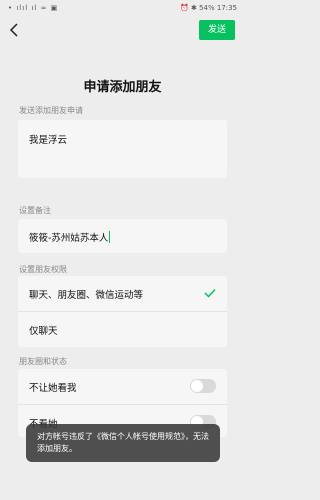 The image size is (320, 500). I want to click on permission-option-all: 聊天、朋友圈、微信运动等, so click(122, 293).